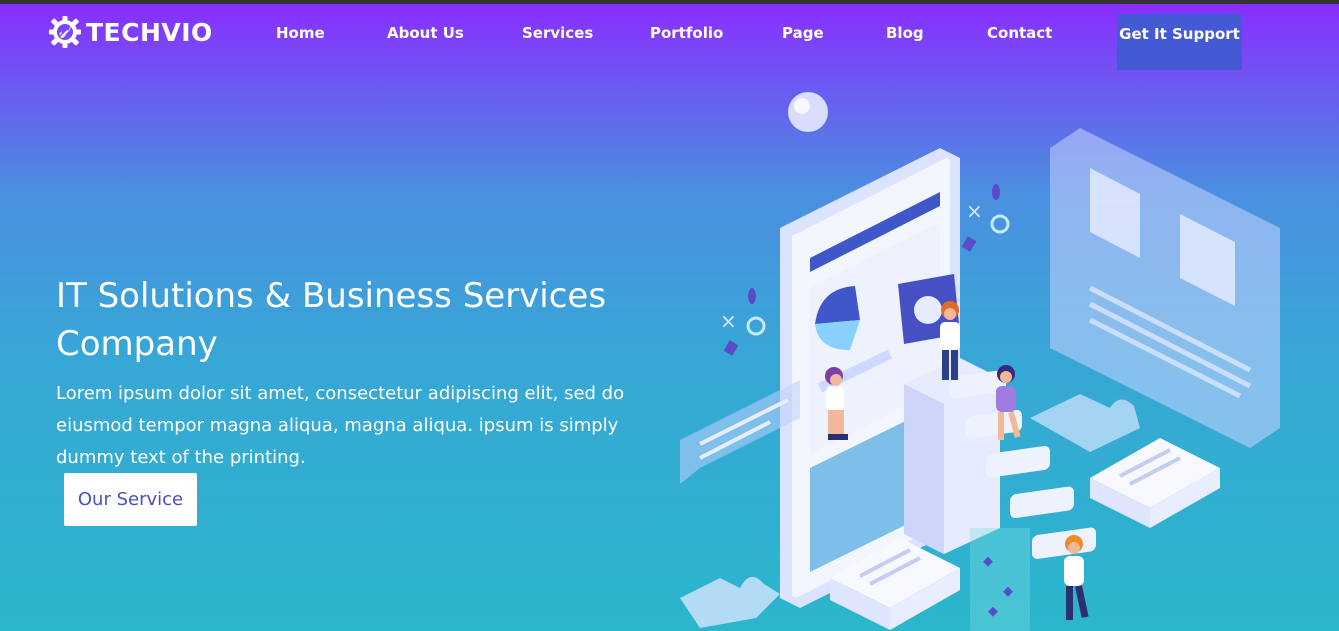  What do you see at coordinates (300, 33) in the screenshot?
I see `nav-item-home: Home` at bounding box center [300, 33].